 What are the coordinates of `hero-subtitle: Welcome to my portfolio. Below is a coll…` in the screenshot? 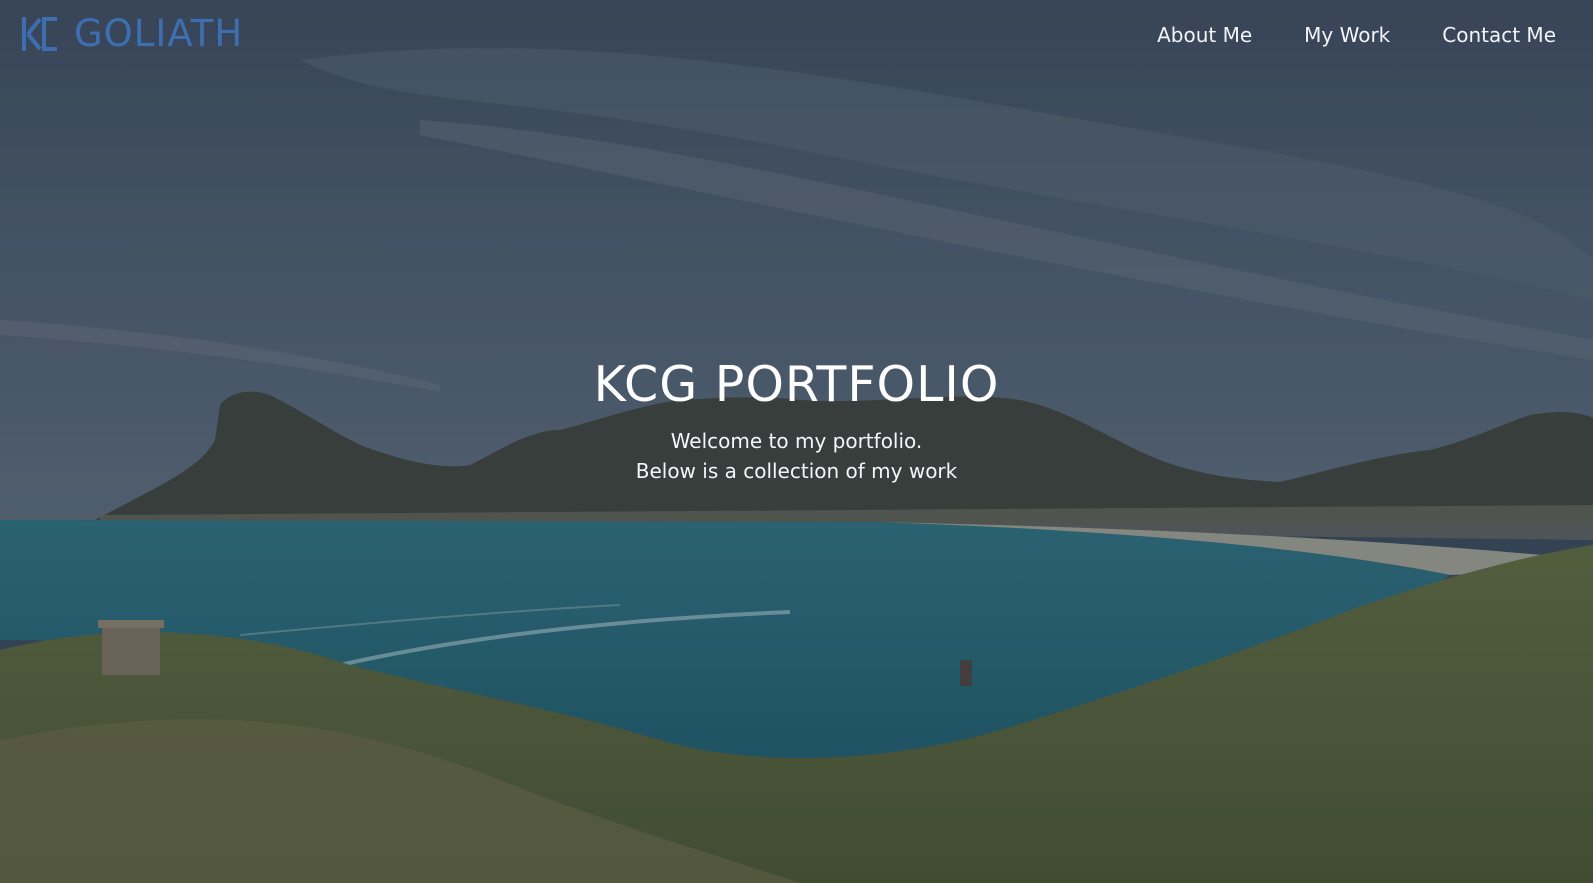 It's located at (796, 456).